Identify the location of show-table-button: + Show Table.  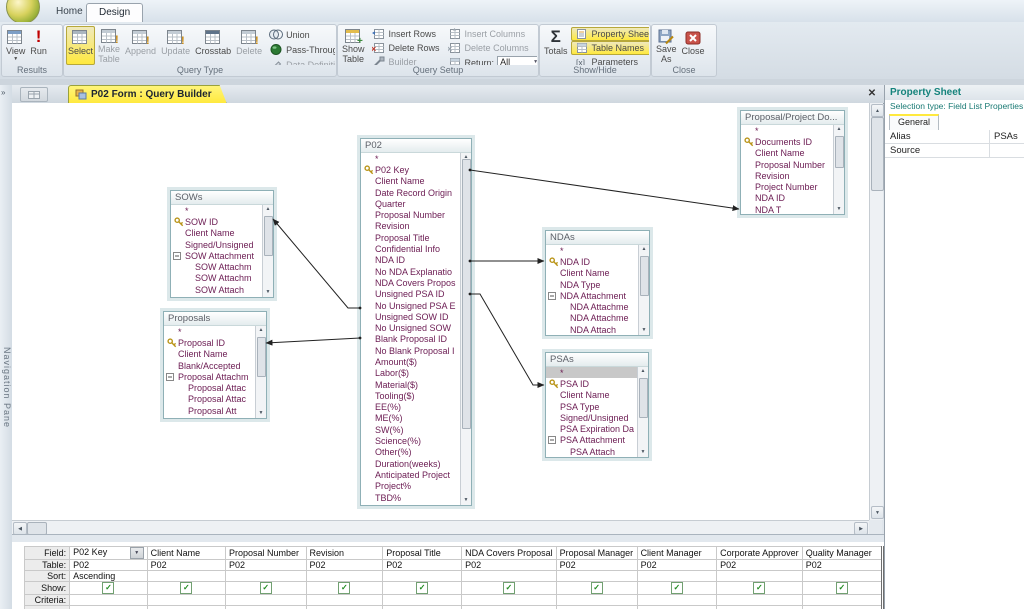
(353, 45).